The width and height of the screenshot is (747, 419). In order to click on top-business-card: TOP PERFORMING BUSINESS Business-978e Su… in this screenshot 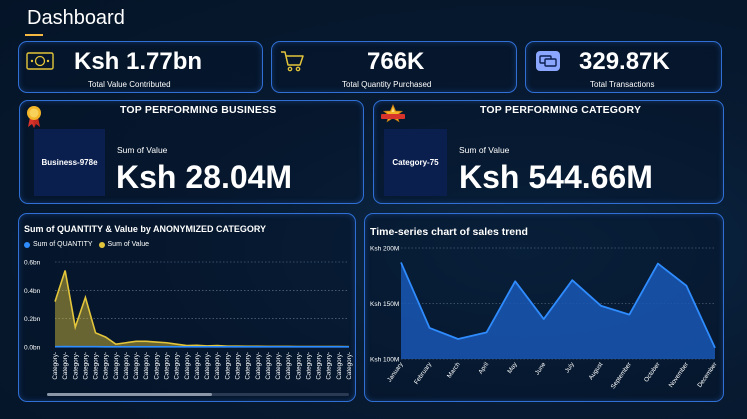, I will do `click(191, 152)`.